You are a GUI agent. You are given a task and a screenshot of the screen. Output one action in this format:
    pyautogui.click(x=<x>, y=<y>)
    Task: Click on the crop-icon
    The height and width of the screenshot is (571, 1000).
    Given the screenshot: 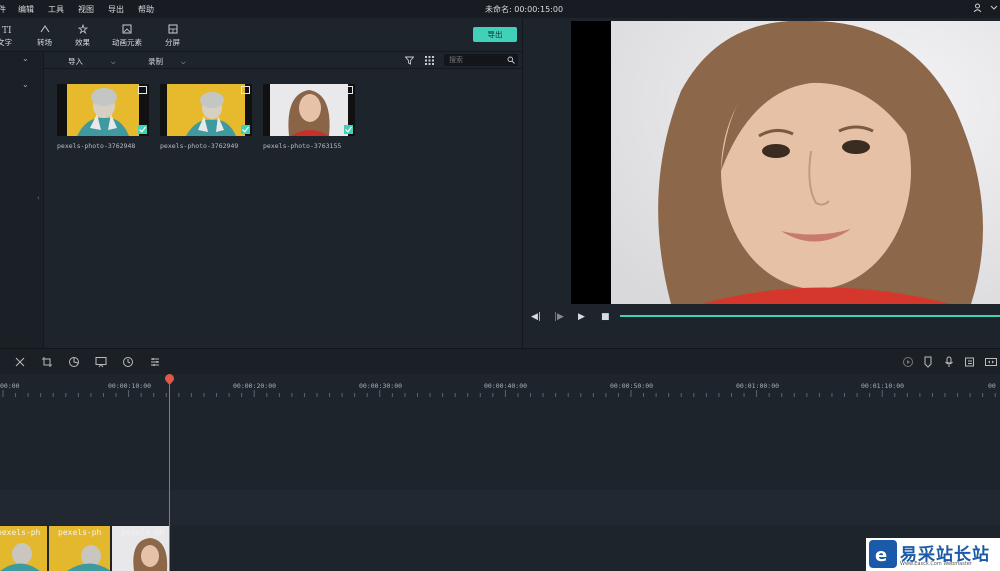 What is the action you would take?
    pyautogui.click(x=47, y=362)
    